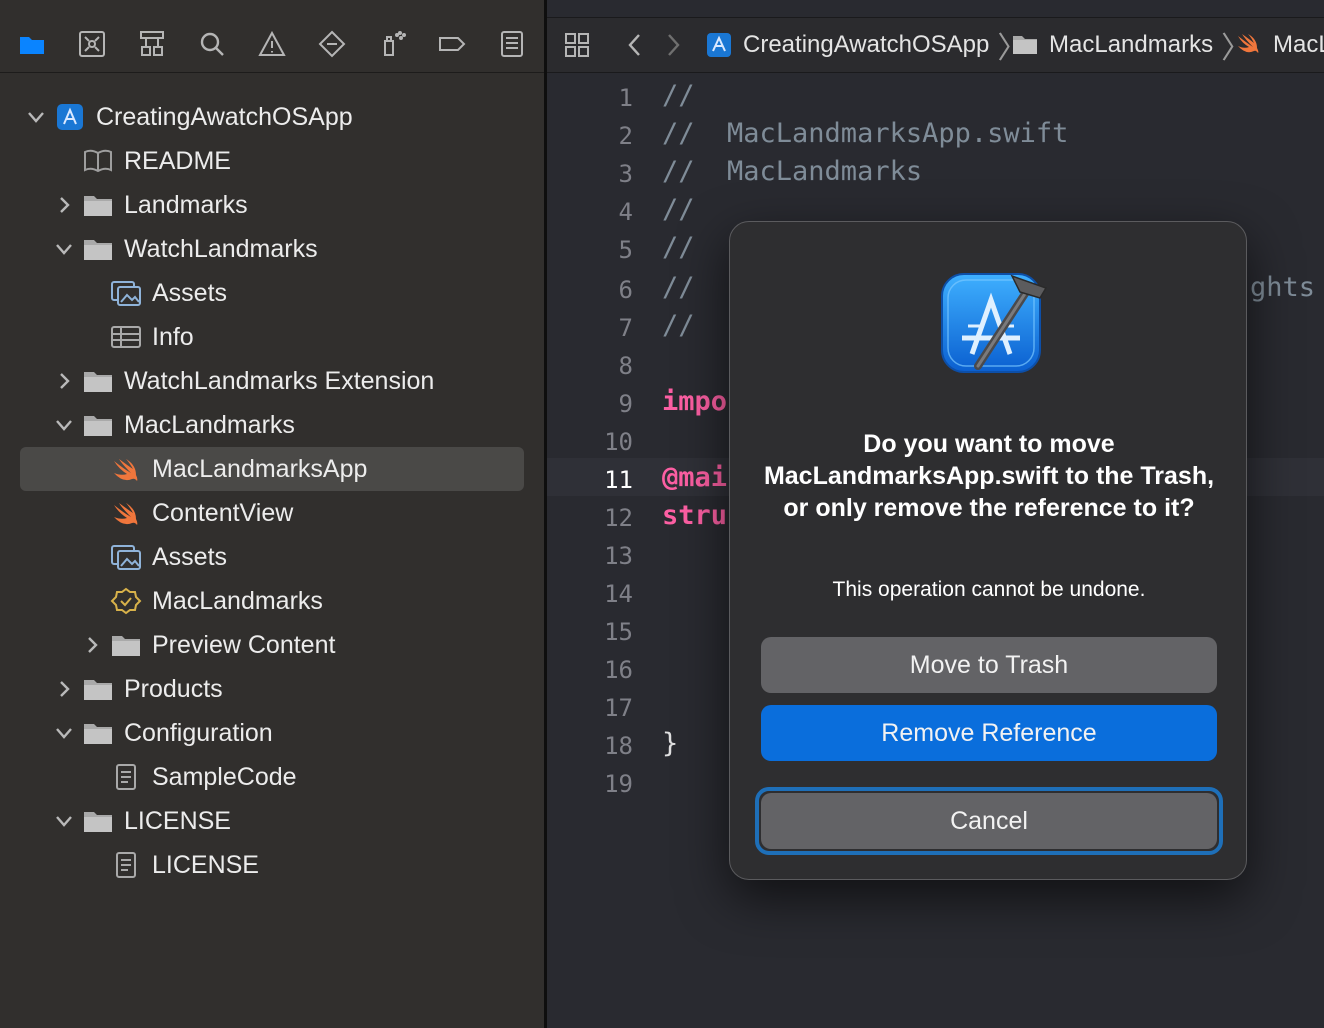 This screenshot has width=1324, height=1028. I want to click on xcode-app-icon, so click(994, 321).